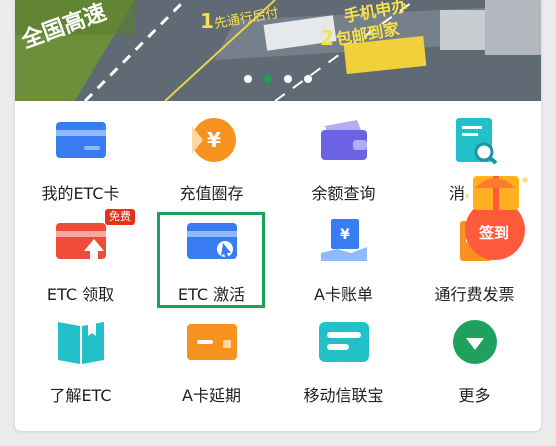  I want to click on a-card-bill-item: ¥ A卡账单, so click(343, 259).